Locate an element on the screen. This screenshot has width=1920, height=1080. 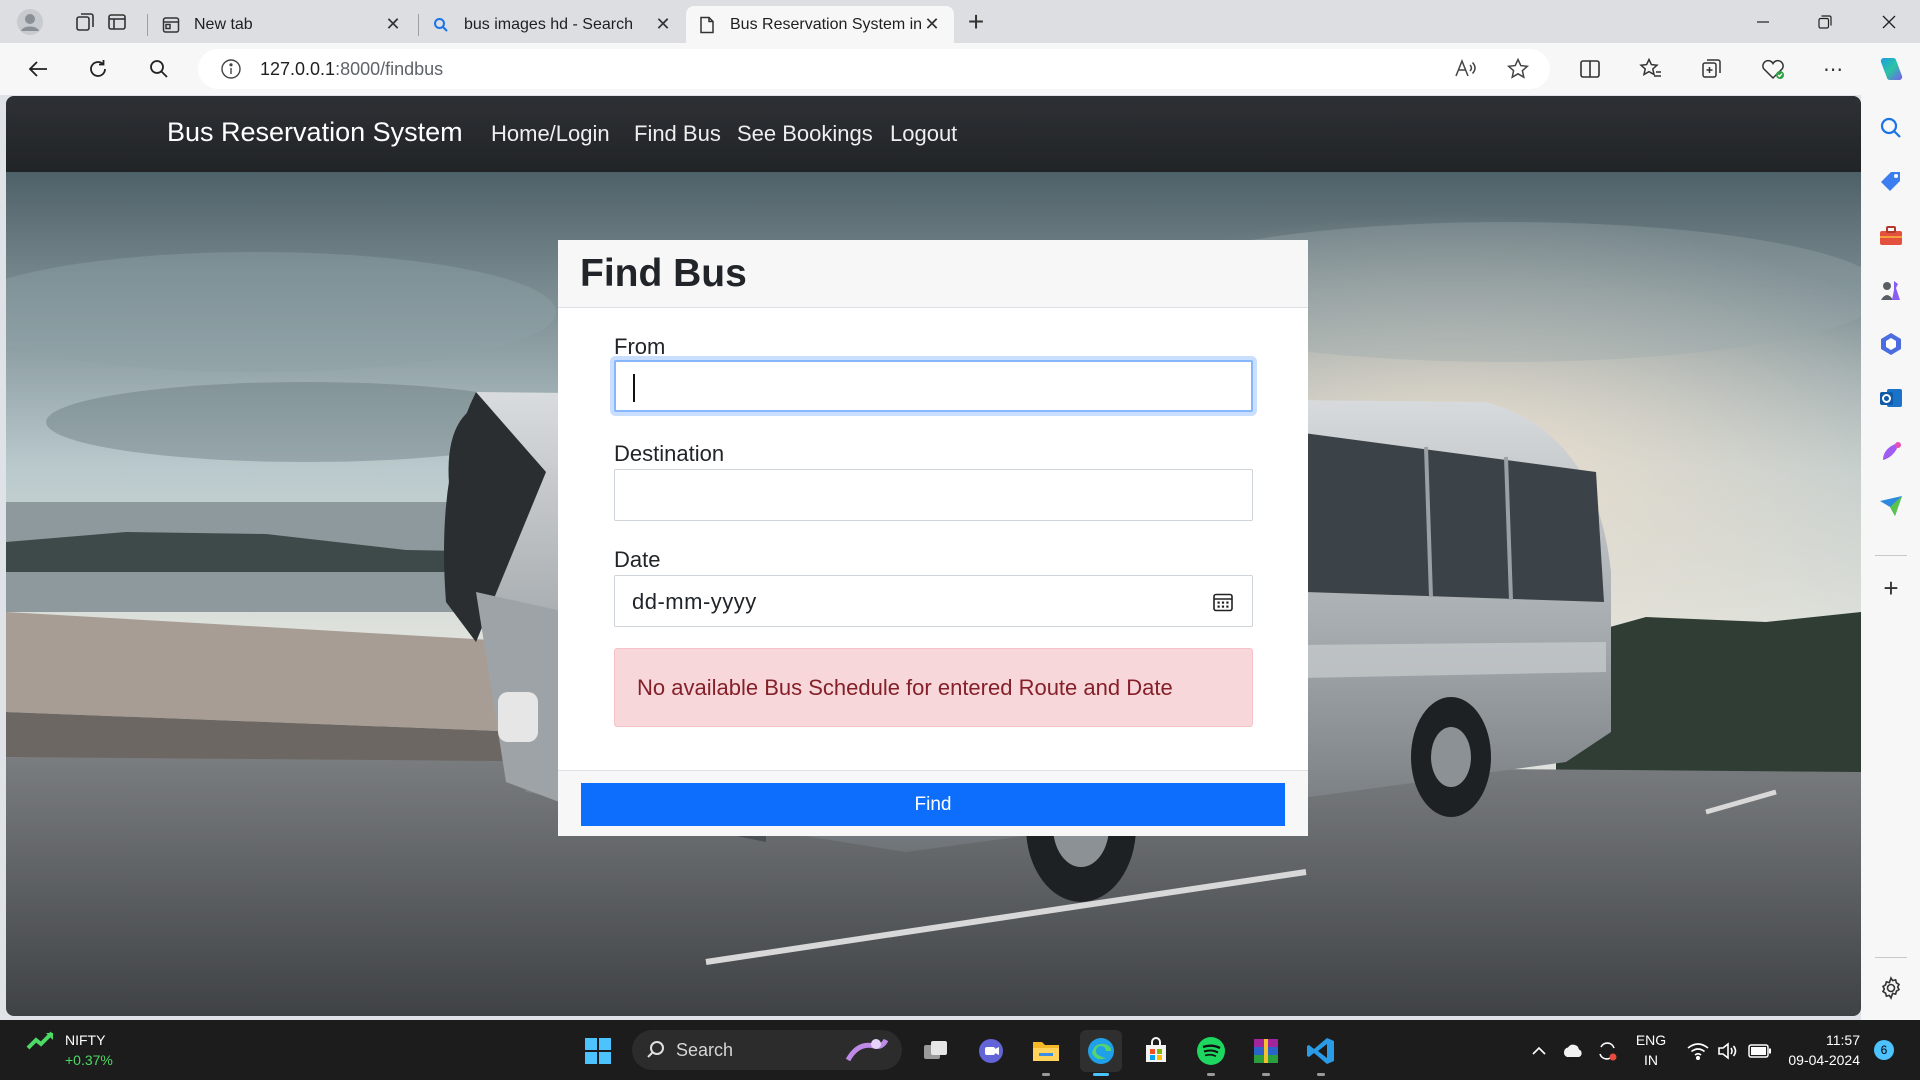
games-chess-icon is located at coordinates (1891, 290).